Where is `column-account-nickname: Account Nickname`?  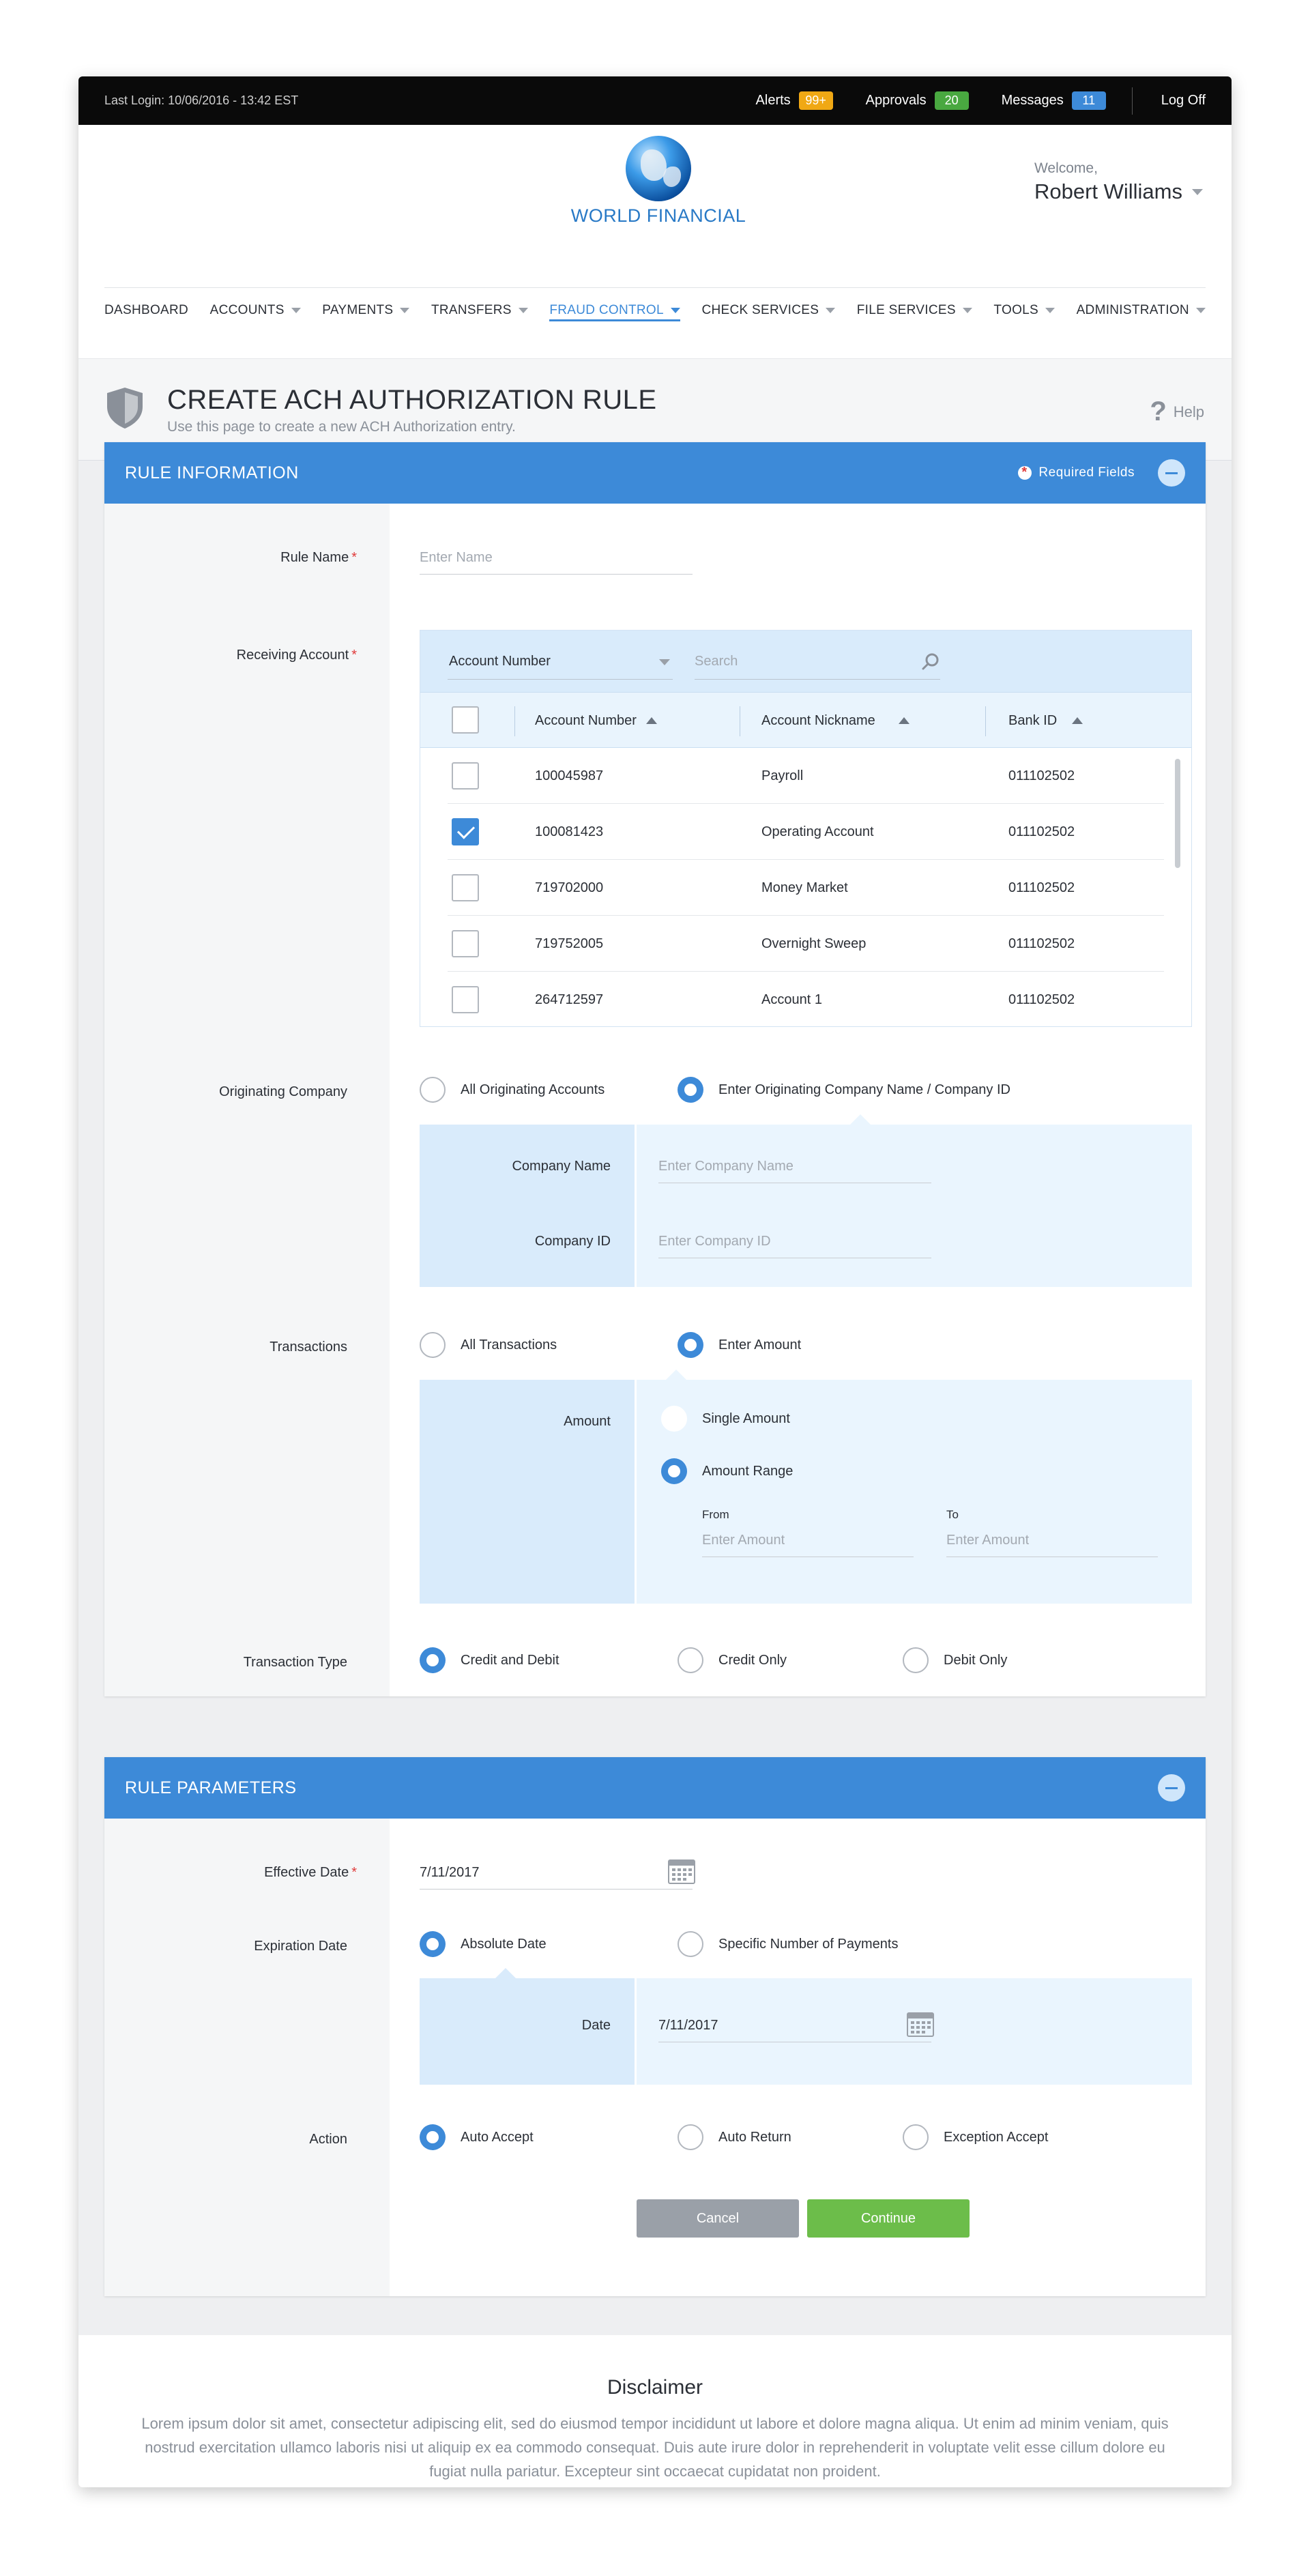 column-account-nickname: Account Nickname is located at coordinates (835, 721).